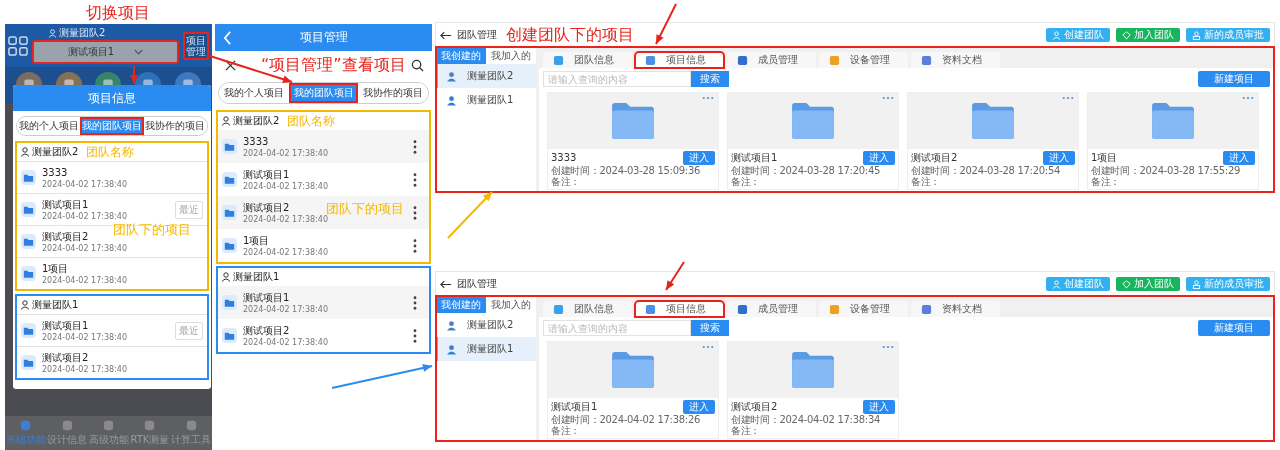 The width and height of the screenshot is (1280, 450). What do you see at coordinates (1165, 170) in the screenshot?
I see `created-time: 创建时间：2024-03-28 17:55:29` at bounding box center [1165, 170].